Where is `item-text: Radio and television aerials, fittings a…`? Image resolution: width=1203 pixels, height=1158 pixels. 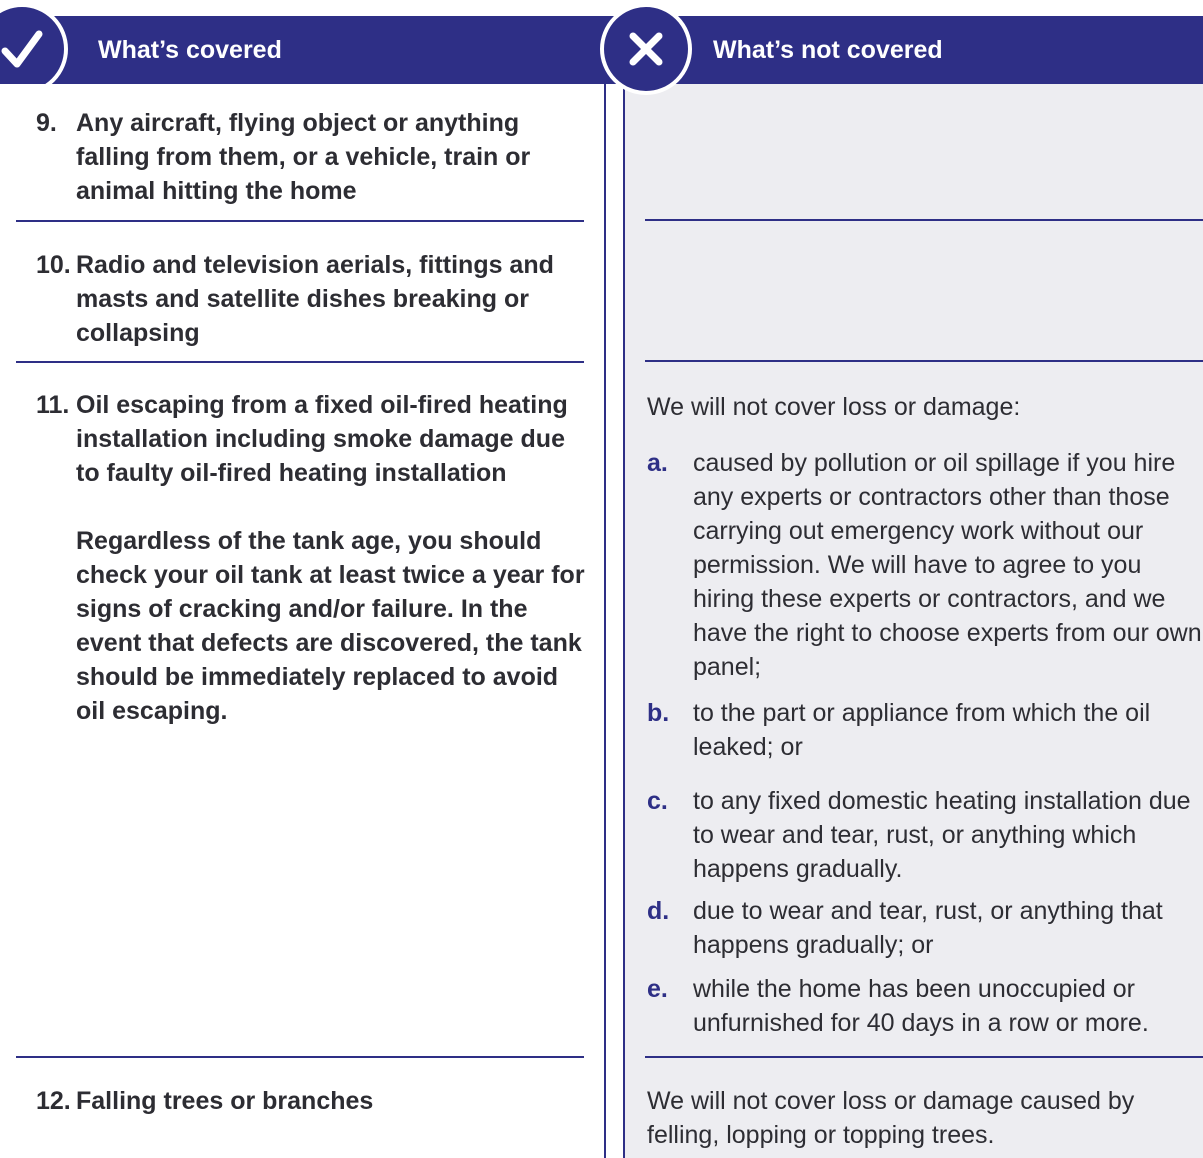
item-text: Radio and television aerials, fittings a… is located at coordinates (315, 299).